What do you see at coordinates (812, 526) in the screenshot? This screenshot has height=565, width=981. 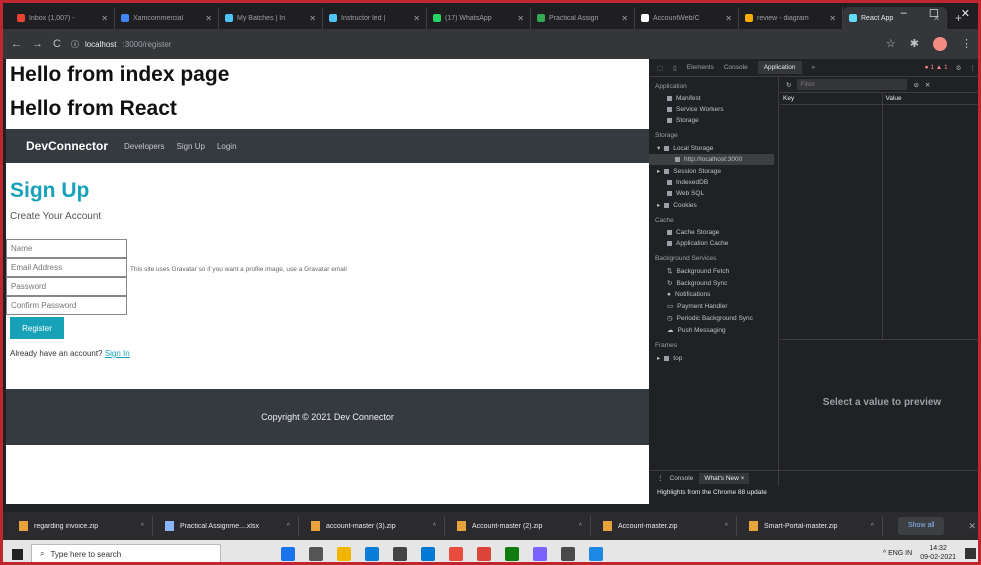 I see `download-item: Smart-Portal-master.zip ^` at bounding box center [812, 526].